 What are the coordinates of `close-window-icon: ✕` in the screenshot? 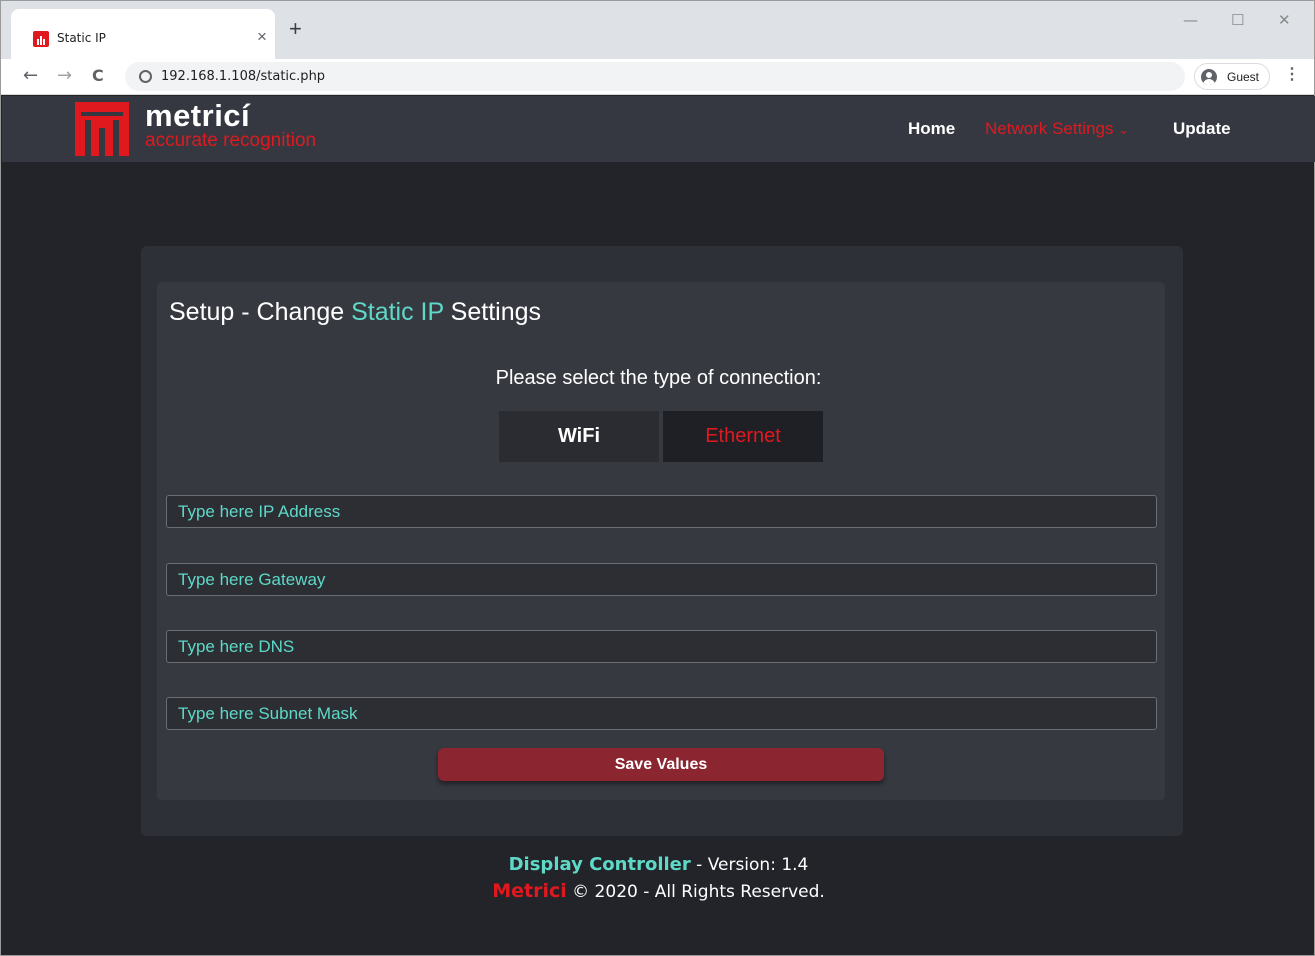 It's located at (1284, 20).